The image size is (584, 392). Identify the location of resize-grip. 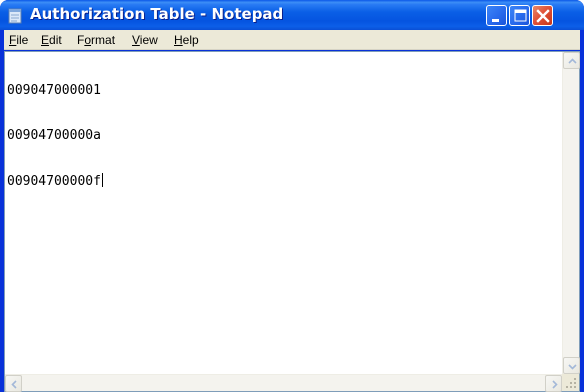
(570, 382).